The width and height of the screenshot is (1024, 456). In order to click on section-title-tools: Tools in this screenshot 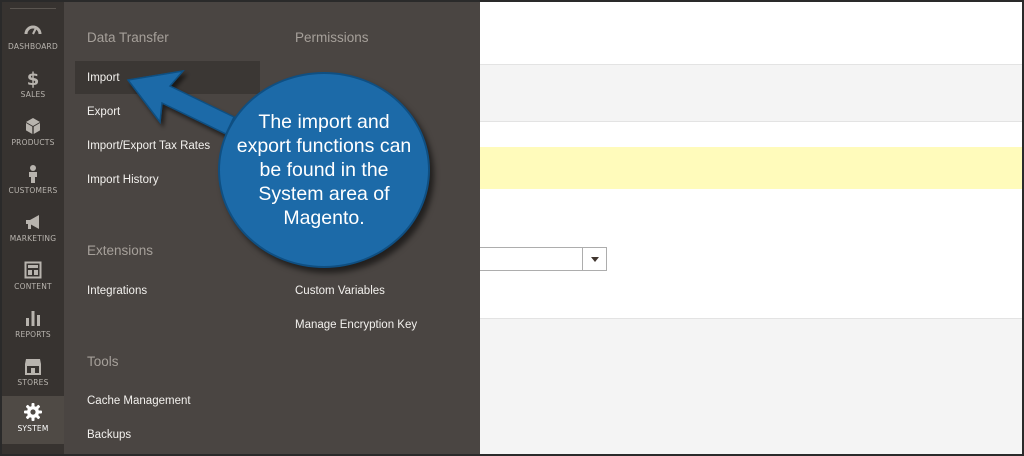, I will do `click(103, 361)`.